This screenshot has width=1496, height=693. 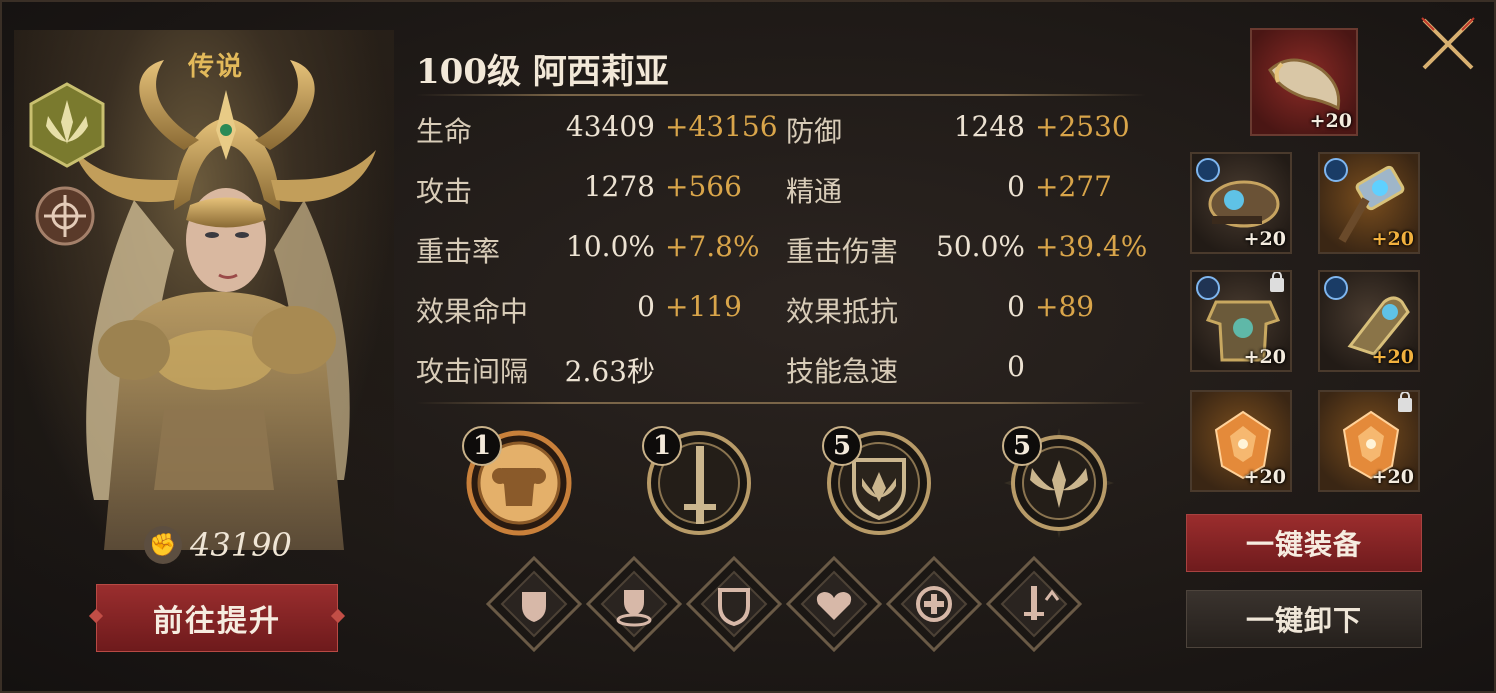 I want to click on close-icon, so click(x=1448, y=44).